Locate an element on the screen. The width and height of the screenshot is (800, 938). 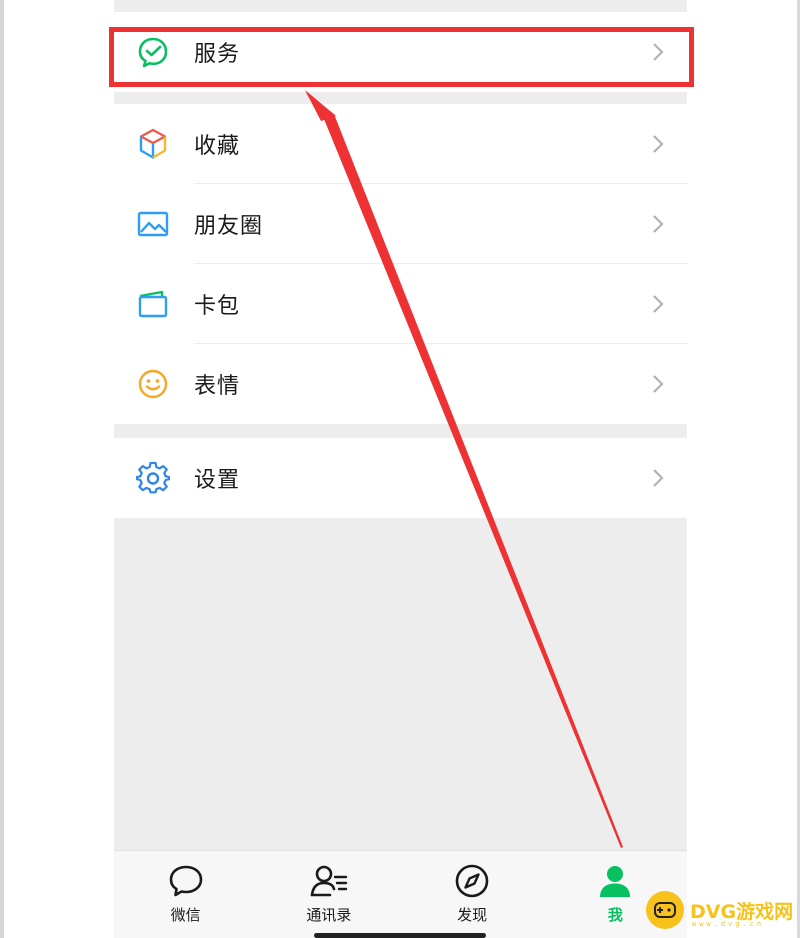
menu-item-label: 朋友圈 is located at coordinates (229, 226).